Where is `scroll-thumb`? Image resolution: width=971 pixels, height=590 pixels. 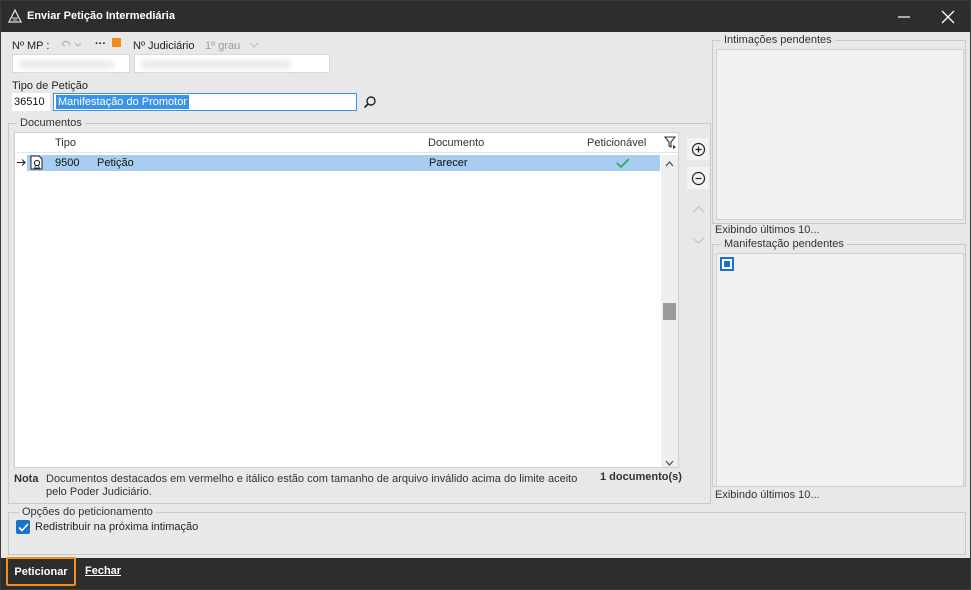 scroll-thumb is located at coordinates (669, 311).